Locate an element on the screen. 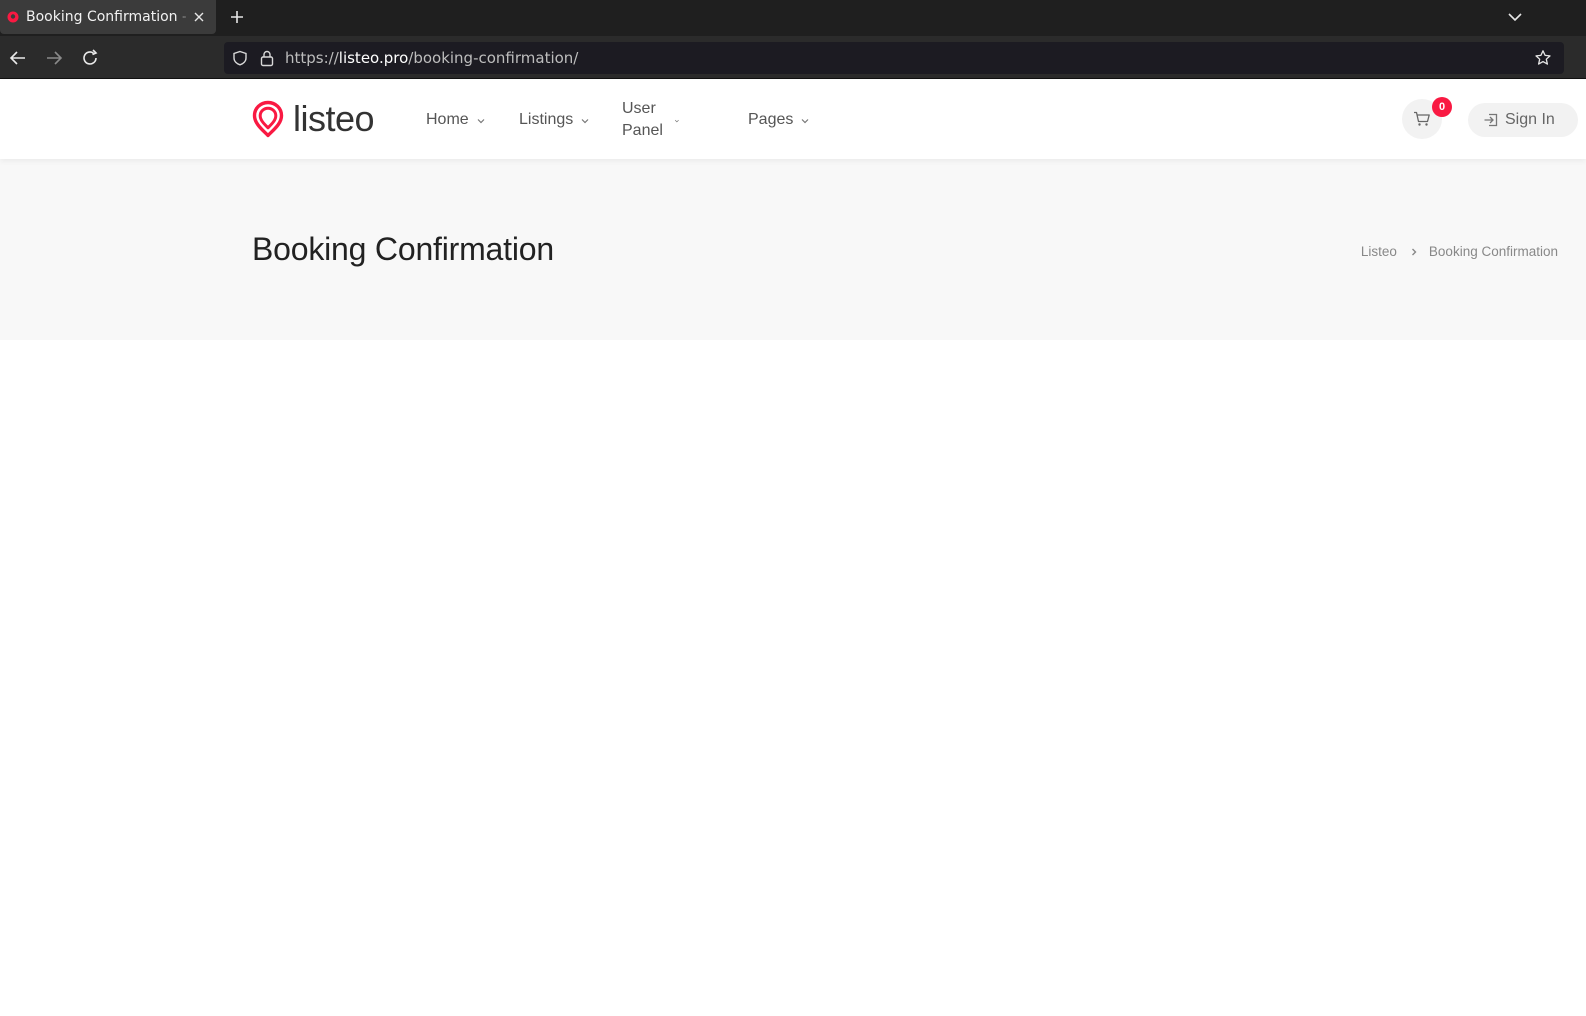 The width and height of the screenshot is (1586, 1016). nav-item-label: User Panel is located at coordinates (642, 119).